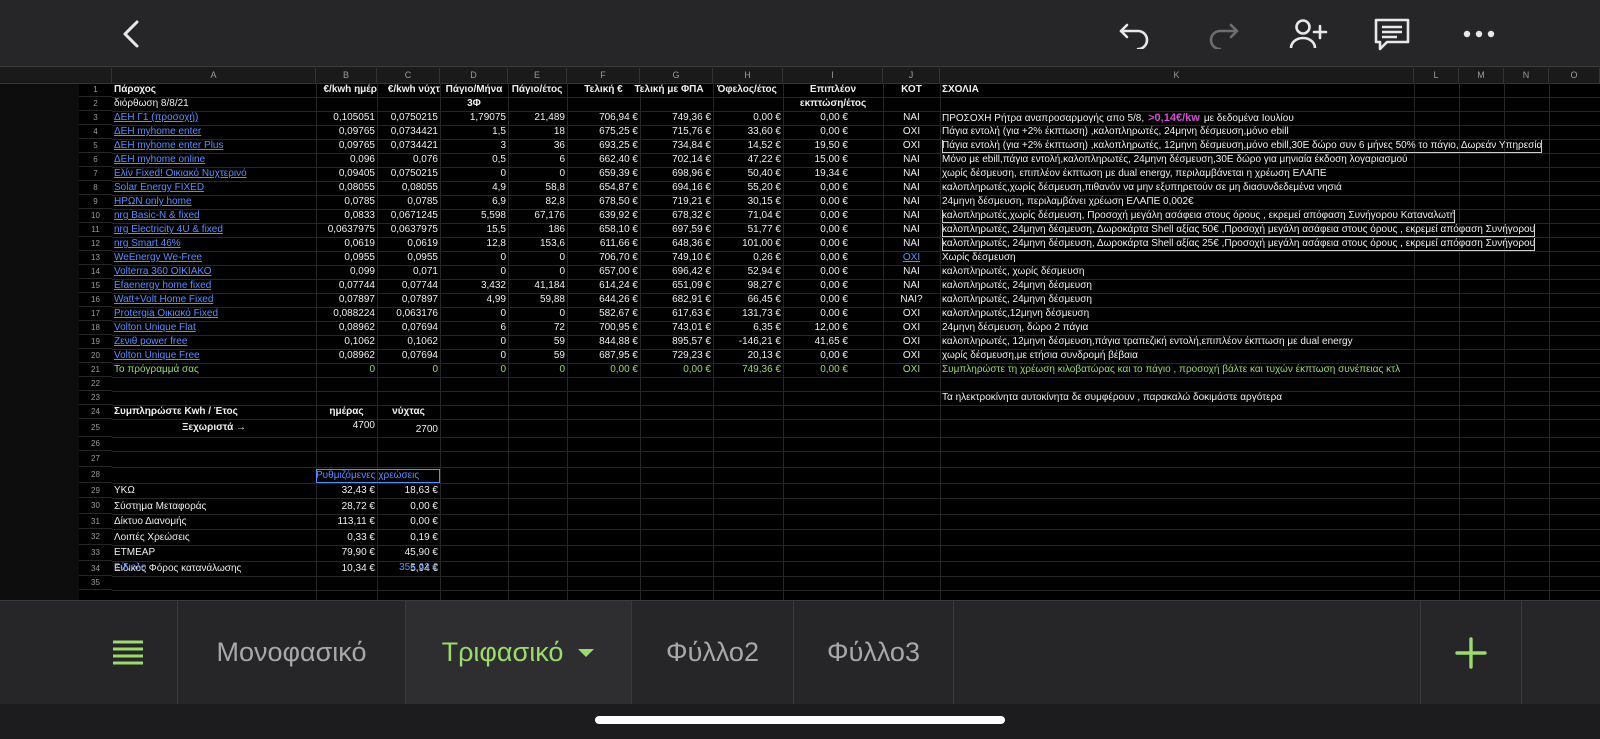 The width and height of the screenshot is (1600, 739). I want to click on provider-cell-i: 41,65 €, so click(815, 342).